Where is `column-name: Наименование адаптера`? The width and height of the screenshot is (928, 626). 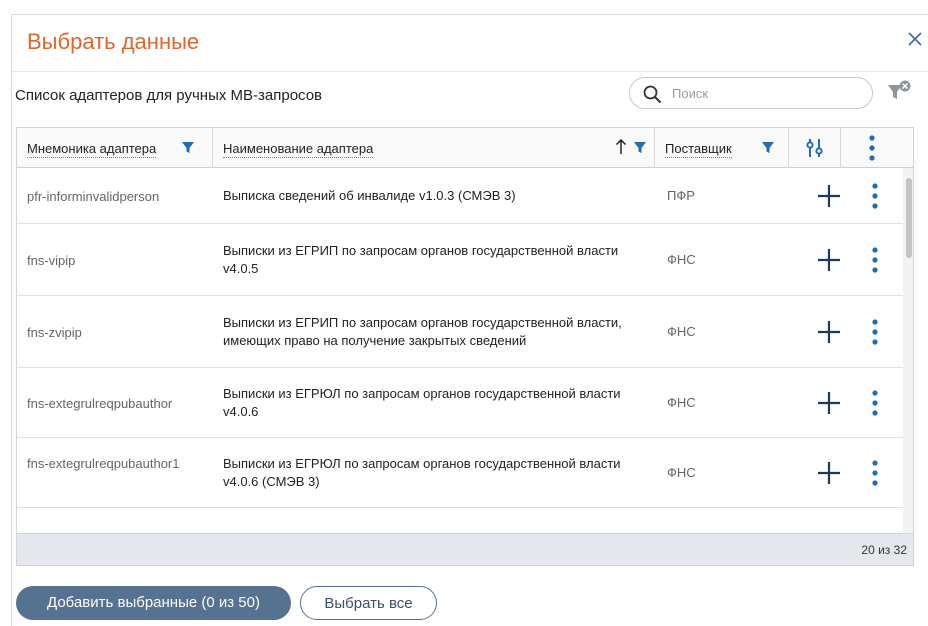 column-name: Наименование адаптера is located at coordinates (434, 148).